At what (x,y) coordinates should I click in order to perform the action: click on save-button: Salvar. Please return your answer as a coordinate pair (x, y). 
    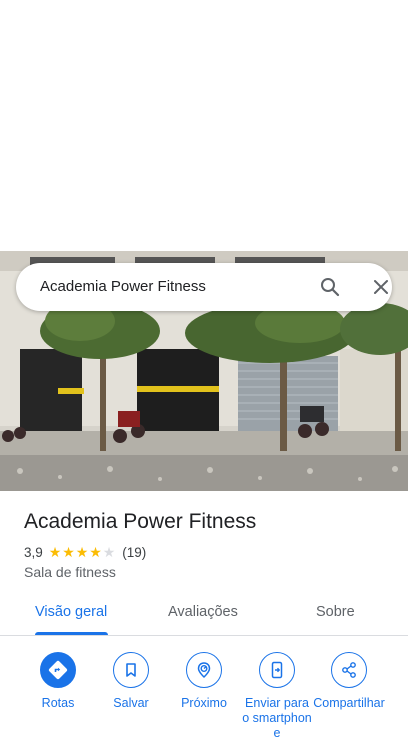
    Looking at the image, I should click on (131, 681).